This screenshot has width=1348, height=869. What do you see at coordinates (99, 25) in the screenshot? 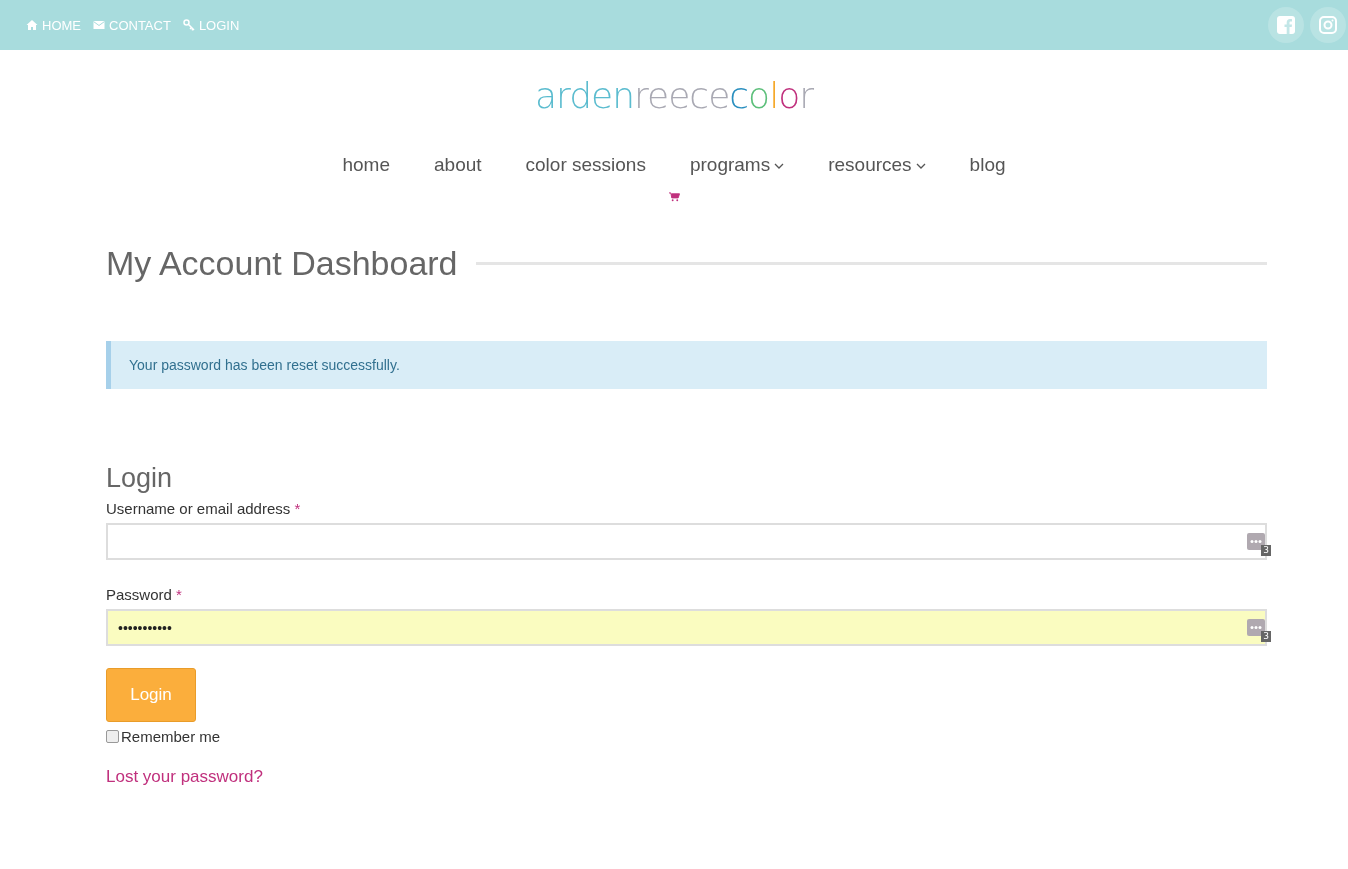
I see `envelope-icon` at bounding box center [99, 25].